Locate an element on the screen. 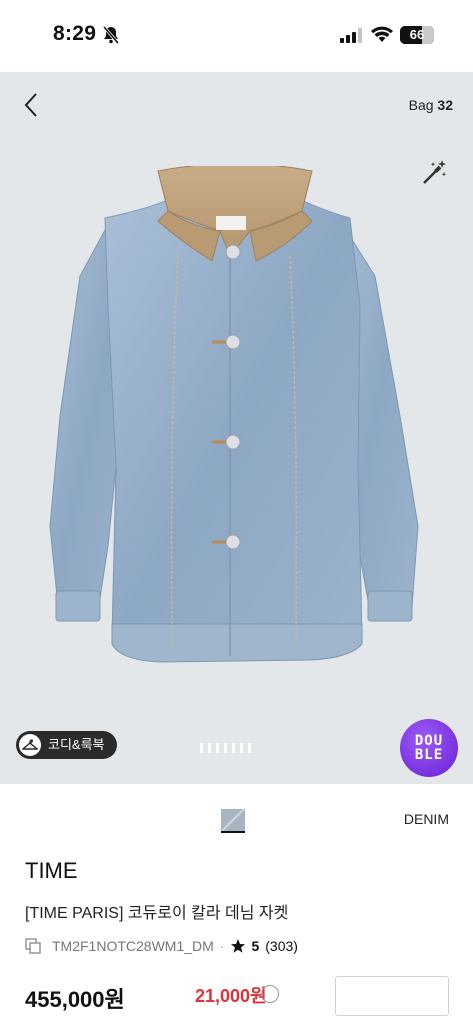 The image size is (473, 1024). review-count: (303) is located at coordinates (281, 946).